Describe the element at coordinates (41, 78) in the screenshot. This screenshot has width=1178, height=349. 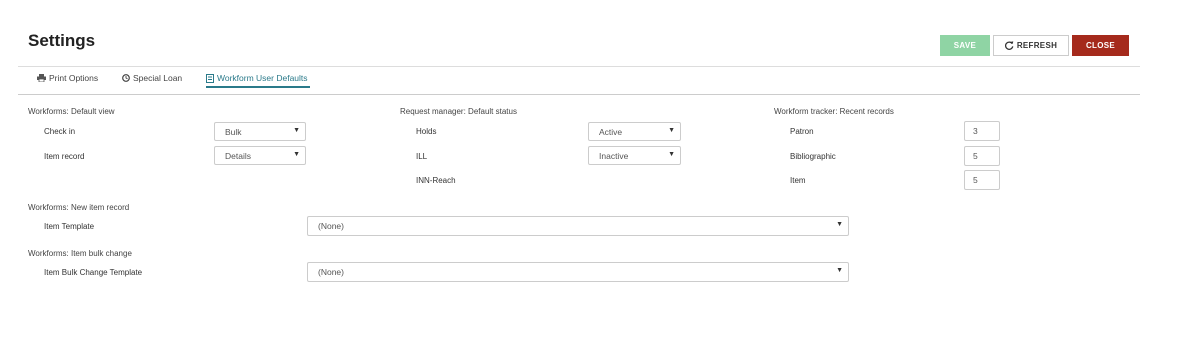
I see `print-icon` at that location.